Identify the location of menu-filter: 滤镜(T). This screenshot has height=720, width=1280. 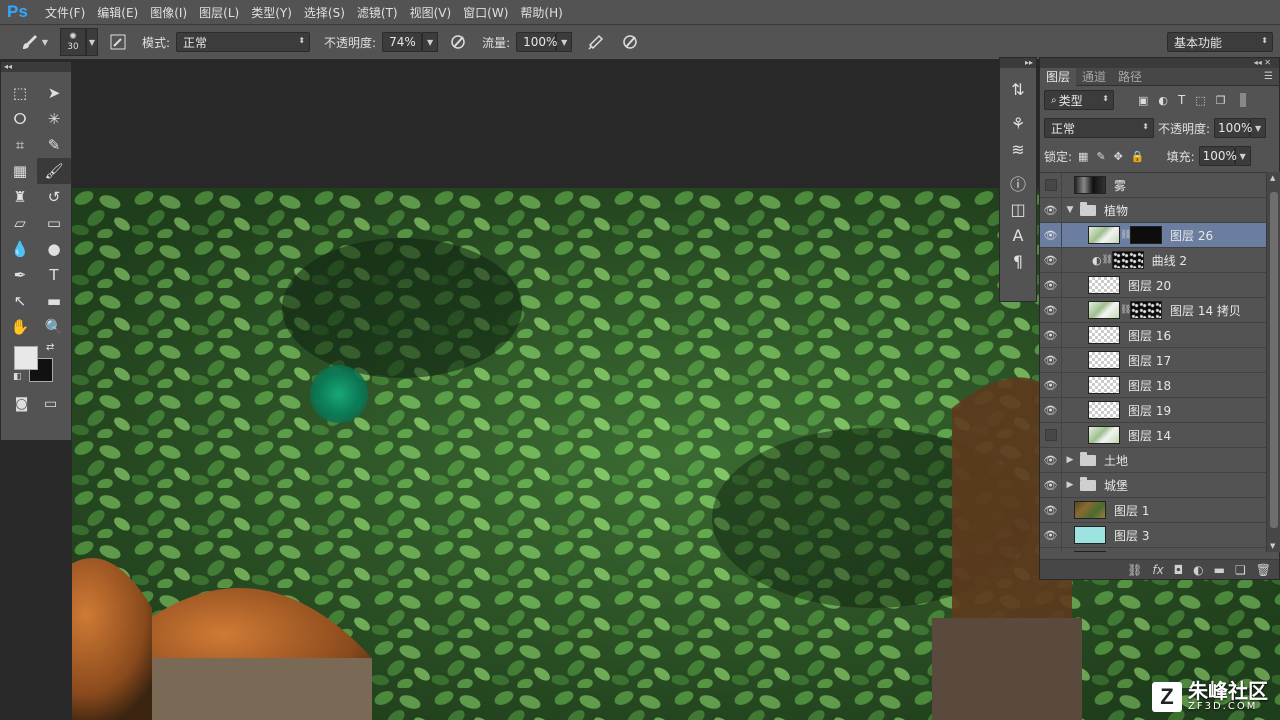
(377, 12).